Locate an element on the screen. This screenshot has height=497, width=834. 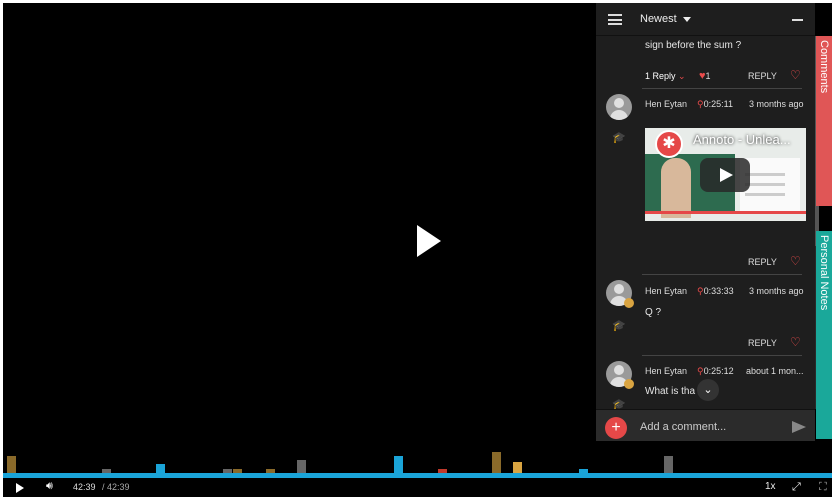
annoto-logo-icon: ✱ is located at coordinates (669, 144).